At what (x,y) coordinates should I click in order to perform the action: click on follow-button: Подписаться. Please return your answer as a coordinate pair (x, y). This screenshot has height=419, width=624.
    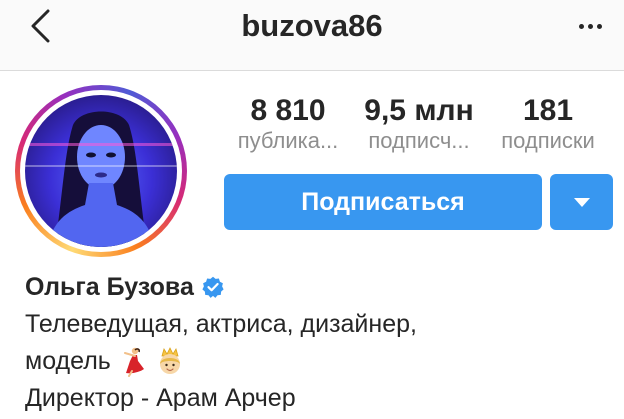
    Looking at the image, I should click on (383, 202).